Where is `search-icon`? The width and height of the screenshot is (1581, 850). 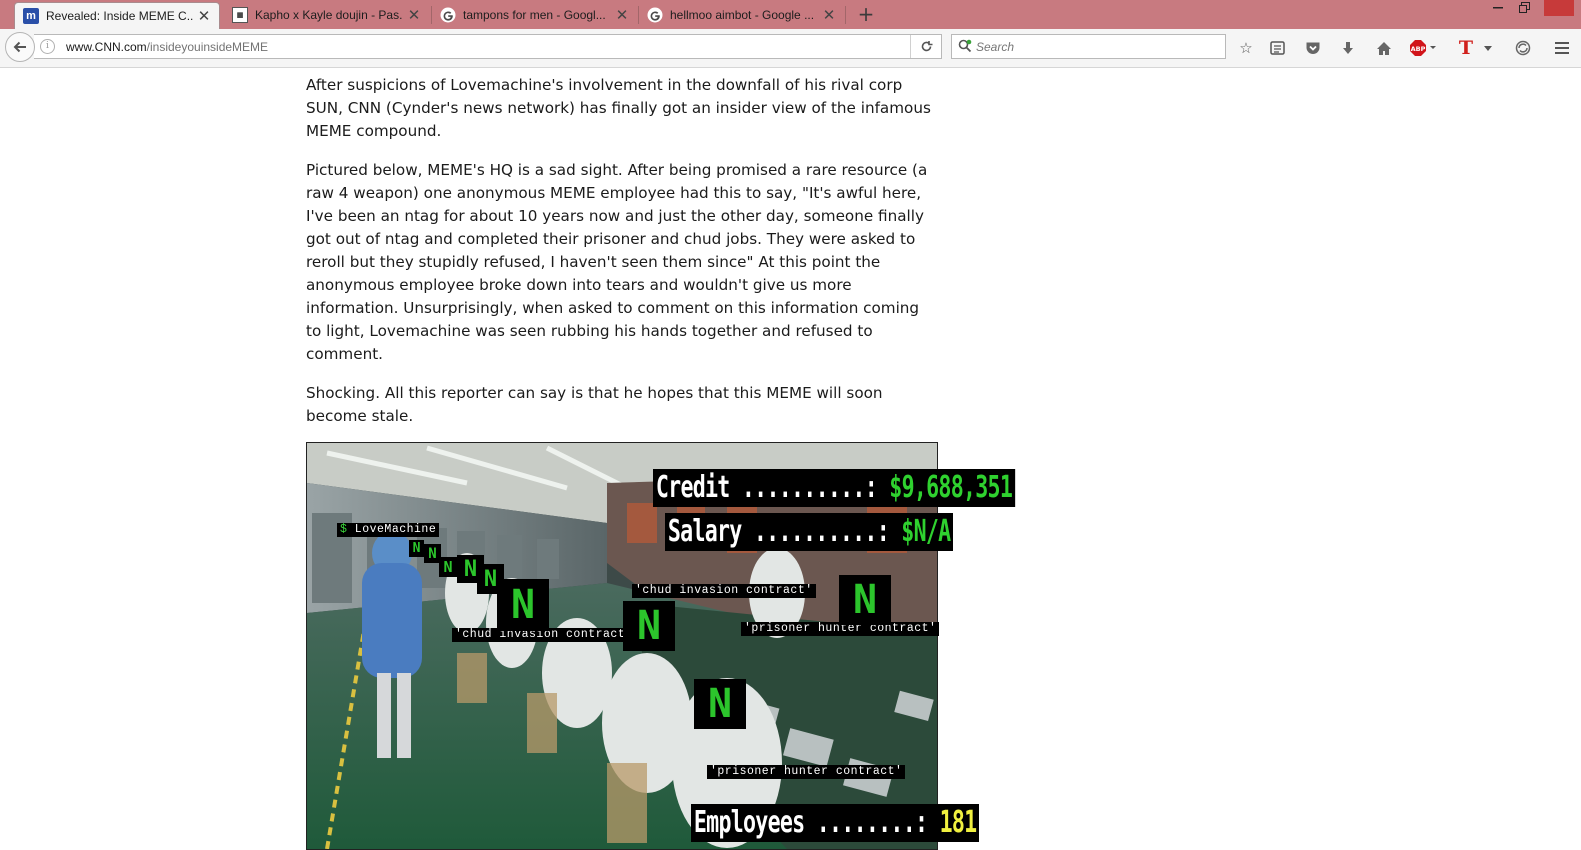 search-icon is located at coordinates (965, 46).